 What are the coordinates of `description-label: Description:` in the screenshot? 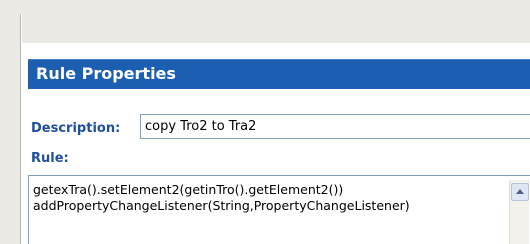 It's located at (76, 128).